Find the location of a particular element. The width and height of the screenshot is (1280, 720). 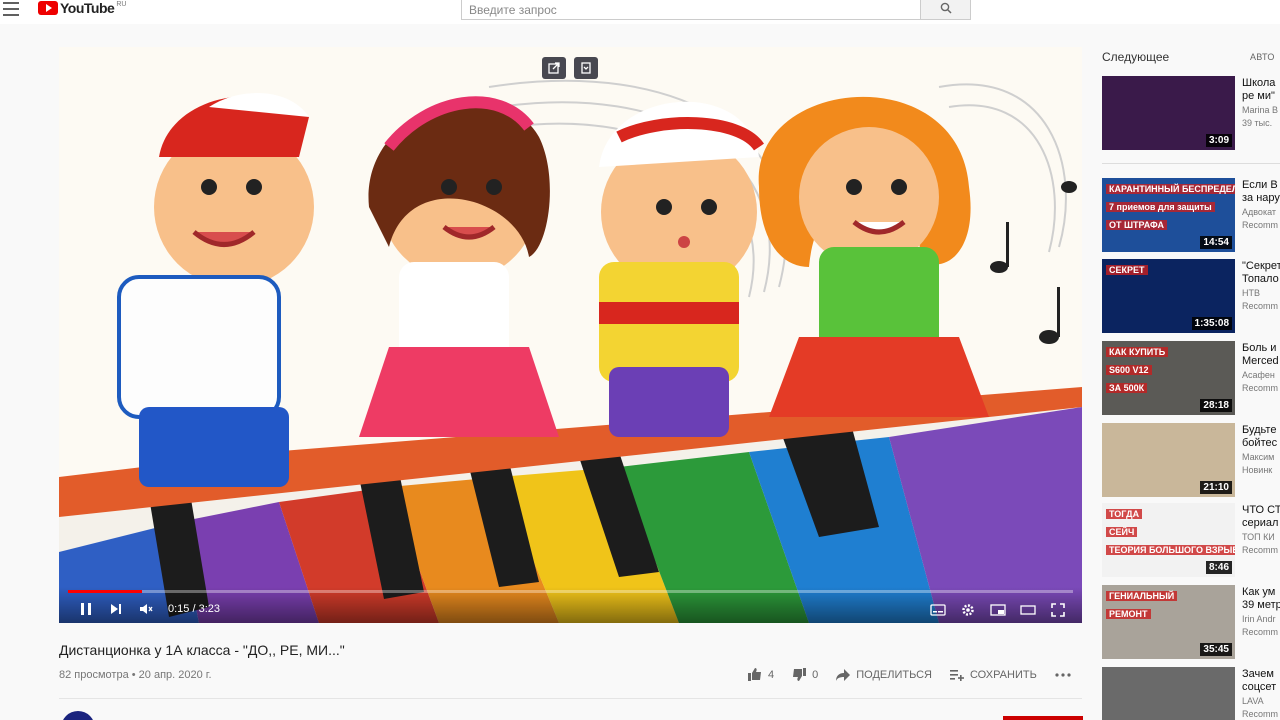

save-button: СОХРАНИТЬ is located at coordinates (993, 675).